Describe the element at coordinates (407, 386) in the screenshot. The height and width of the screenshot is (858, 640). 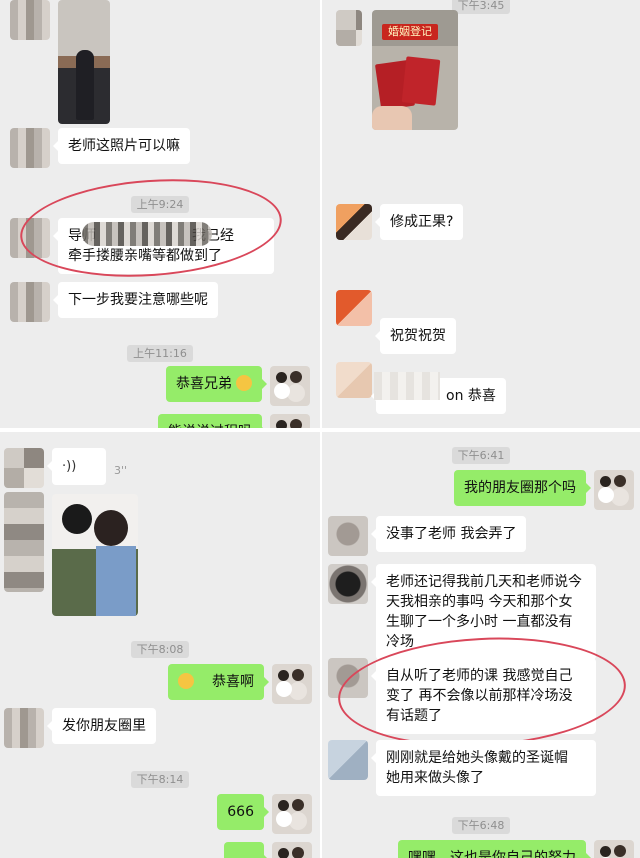
I see `redaction-mosaic` at that location.